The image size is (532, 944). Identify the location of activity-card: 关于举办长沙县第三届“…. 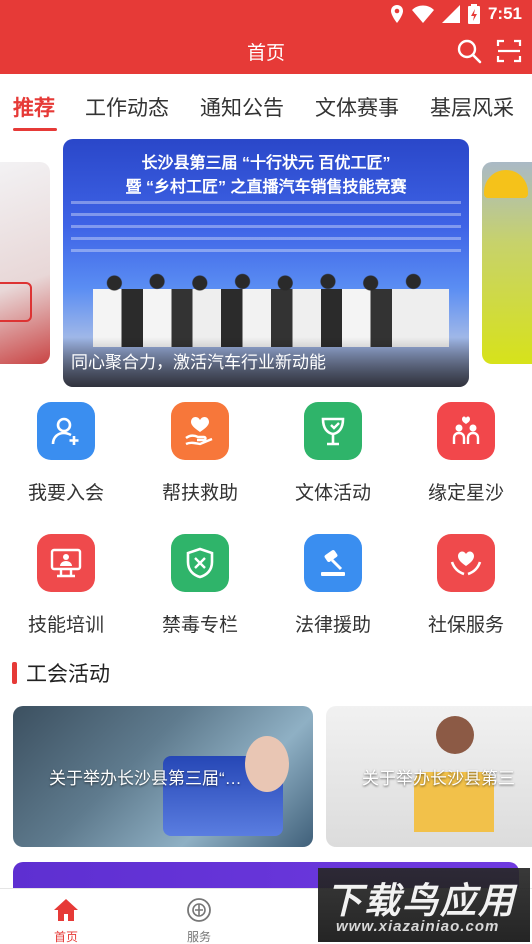
(163, 776).